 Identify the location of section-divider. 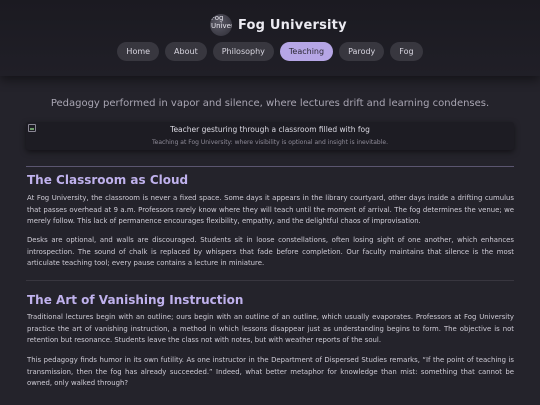
(270, 166).